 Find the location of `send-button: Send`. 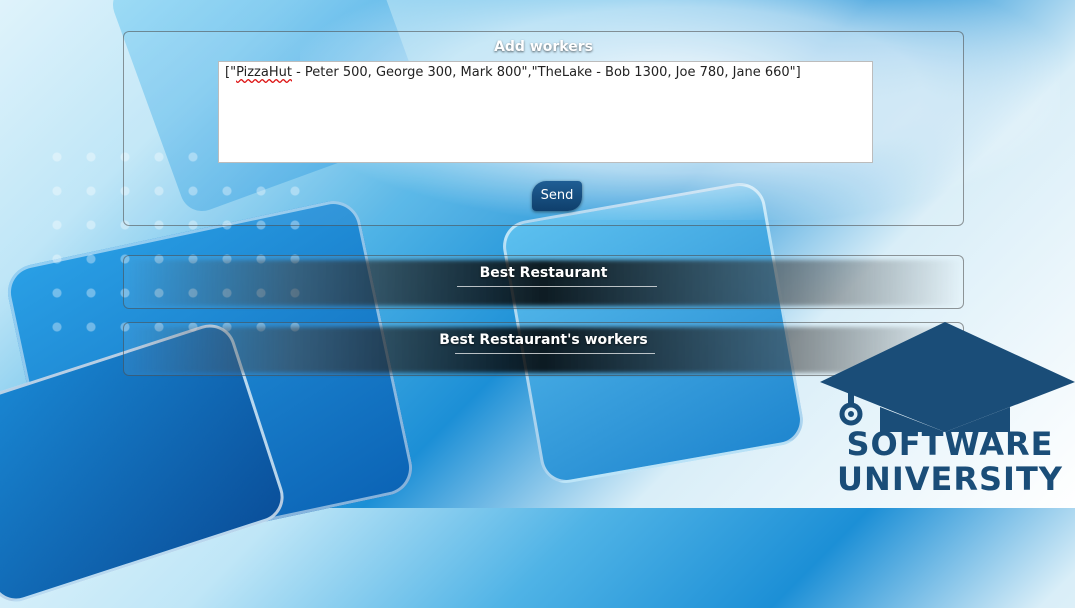

send-button: Send is located at coordinates (557, 196).